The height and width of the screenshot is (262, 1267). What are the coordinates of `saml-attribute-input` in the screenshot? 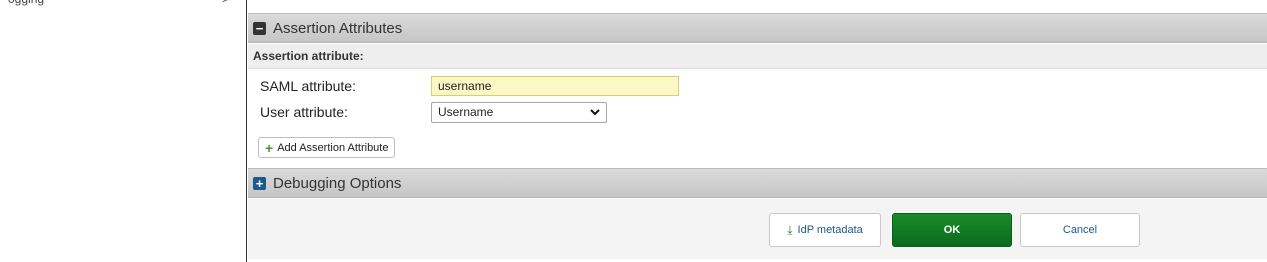 It's located at (555, 86).